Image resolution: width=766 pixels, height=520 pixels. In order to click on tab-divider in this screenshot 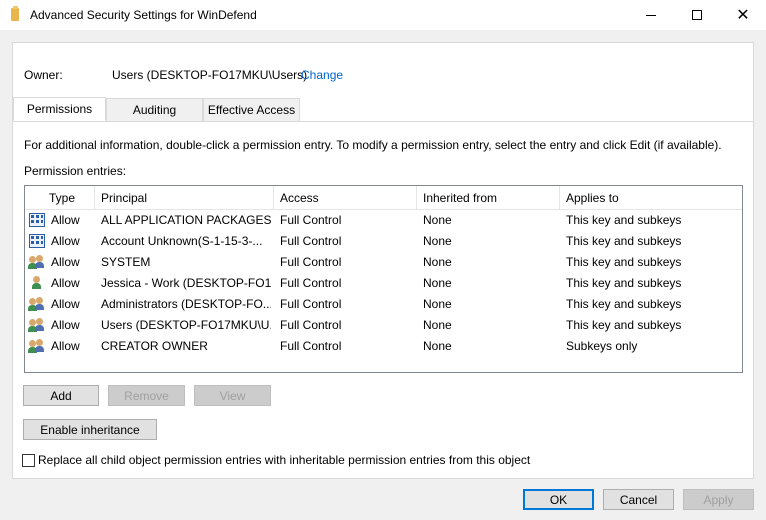, I will do `click(383, 121)`.